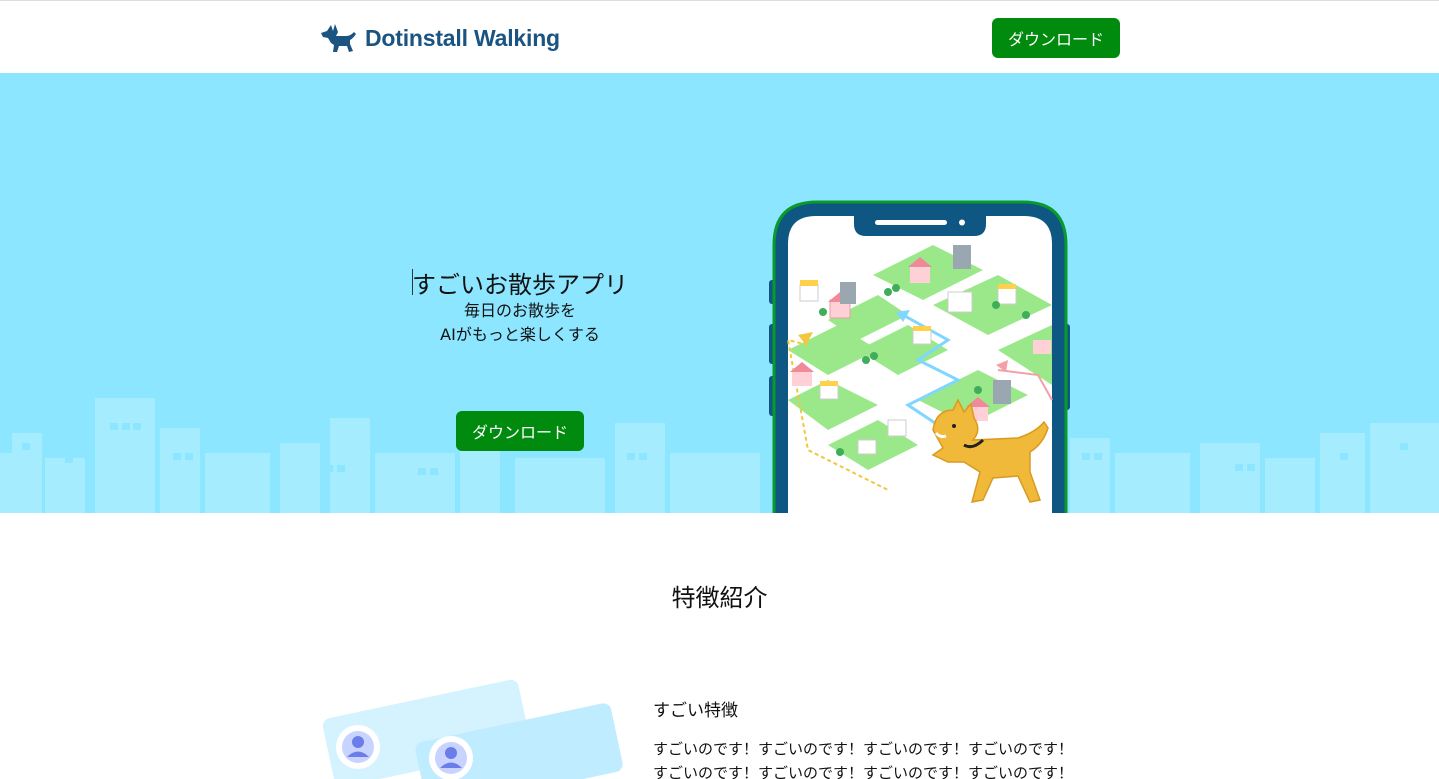 This screenshot has height=779, width=1439. I want to click on city-skyline, so click(719, 455).